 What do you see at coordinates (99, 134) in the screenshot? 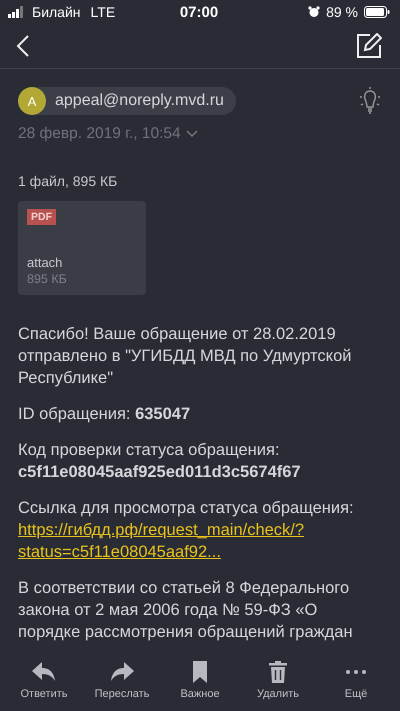
I see `message-date: 28 февр. 2019 г., 10:54` at bounding box center [99, 134].